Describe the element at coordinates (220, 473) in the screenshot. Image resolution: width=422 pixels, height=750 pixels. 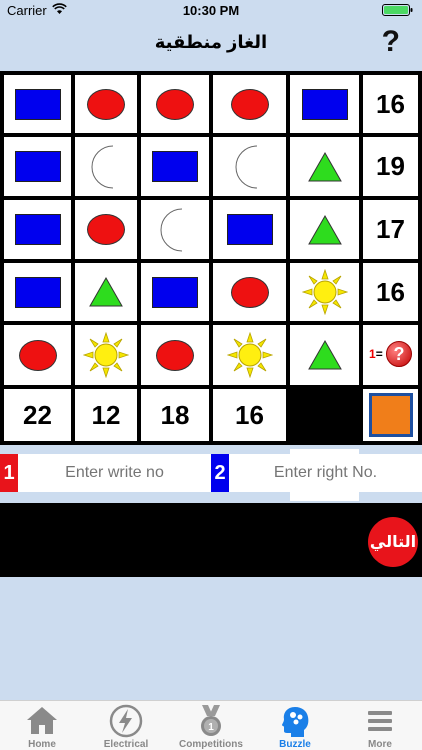
I see `input-2-tag: 2` at that location.